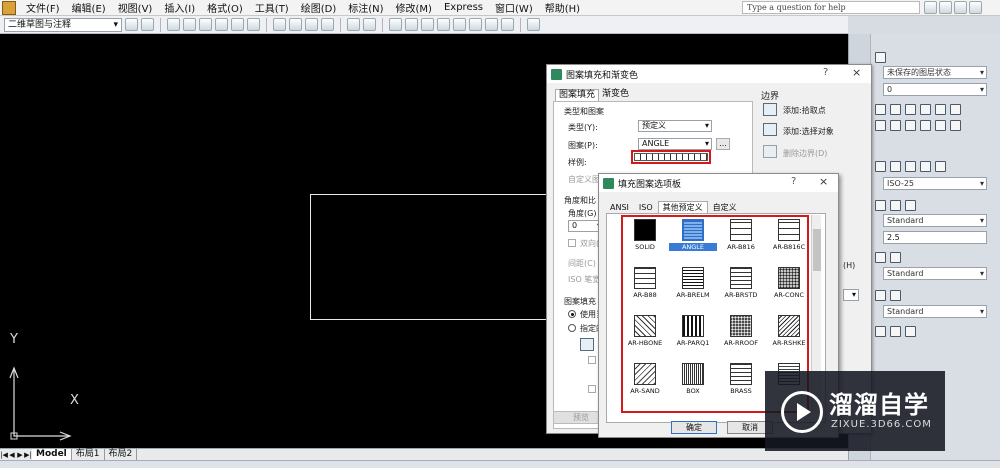 Image resolution: width=1000 pixels, height=468 pixels. I want to click on remove-boundary-button: 删除边界(D), so click(805, 153).